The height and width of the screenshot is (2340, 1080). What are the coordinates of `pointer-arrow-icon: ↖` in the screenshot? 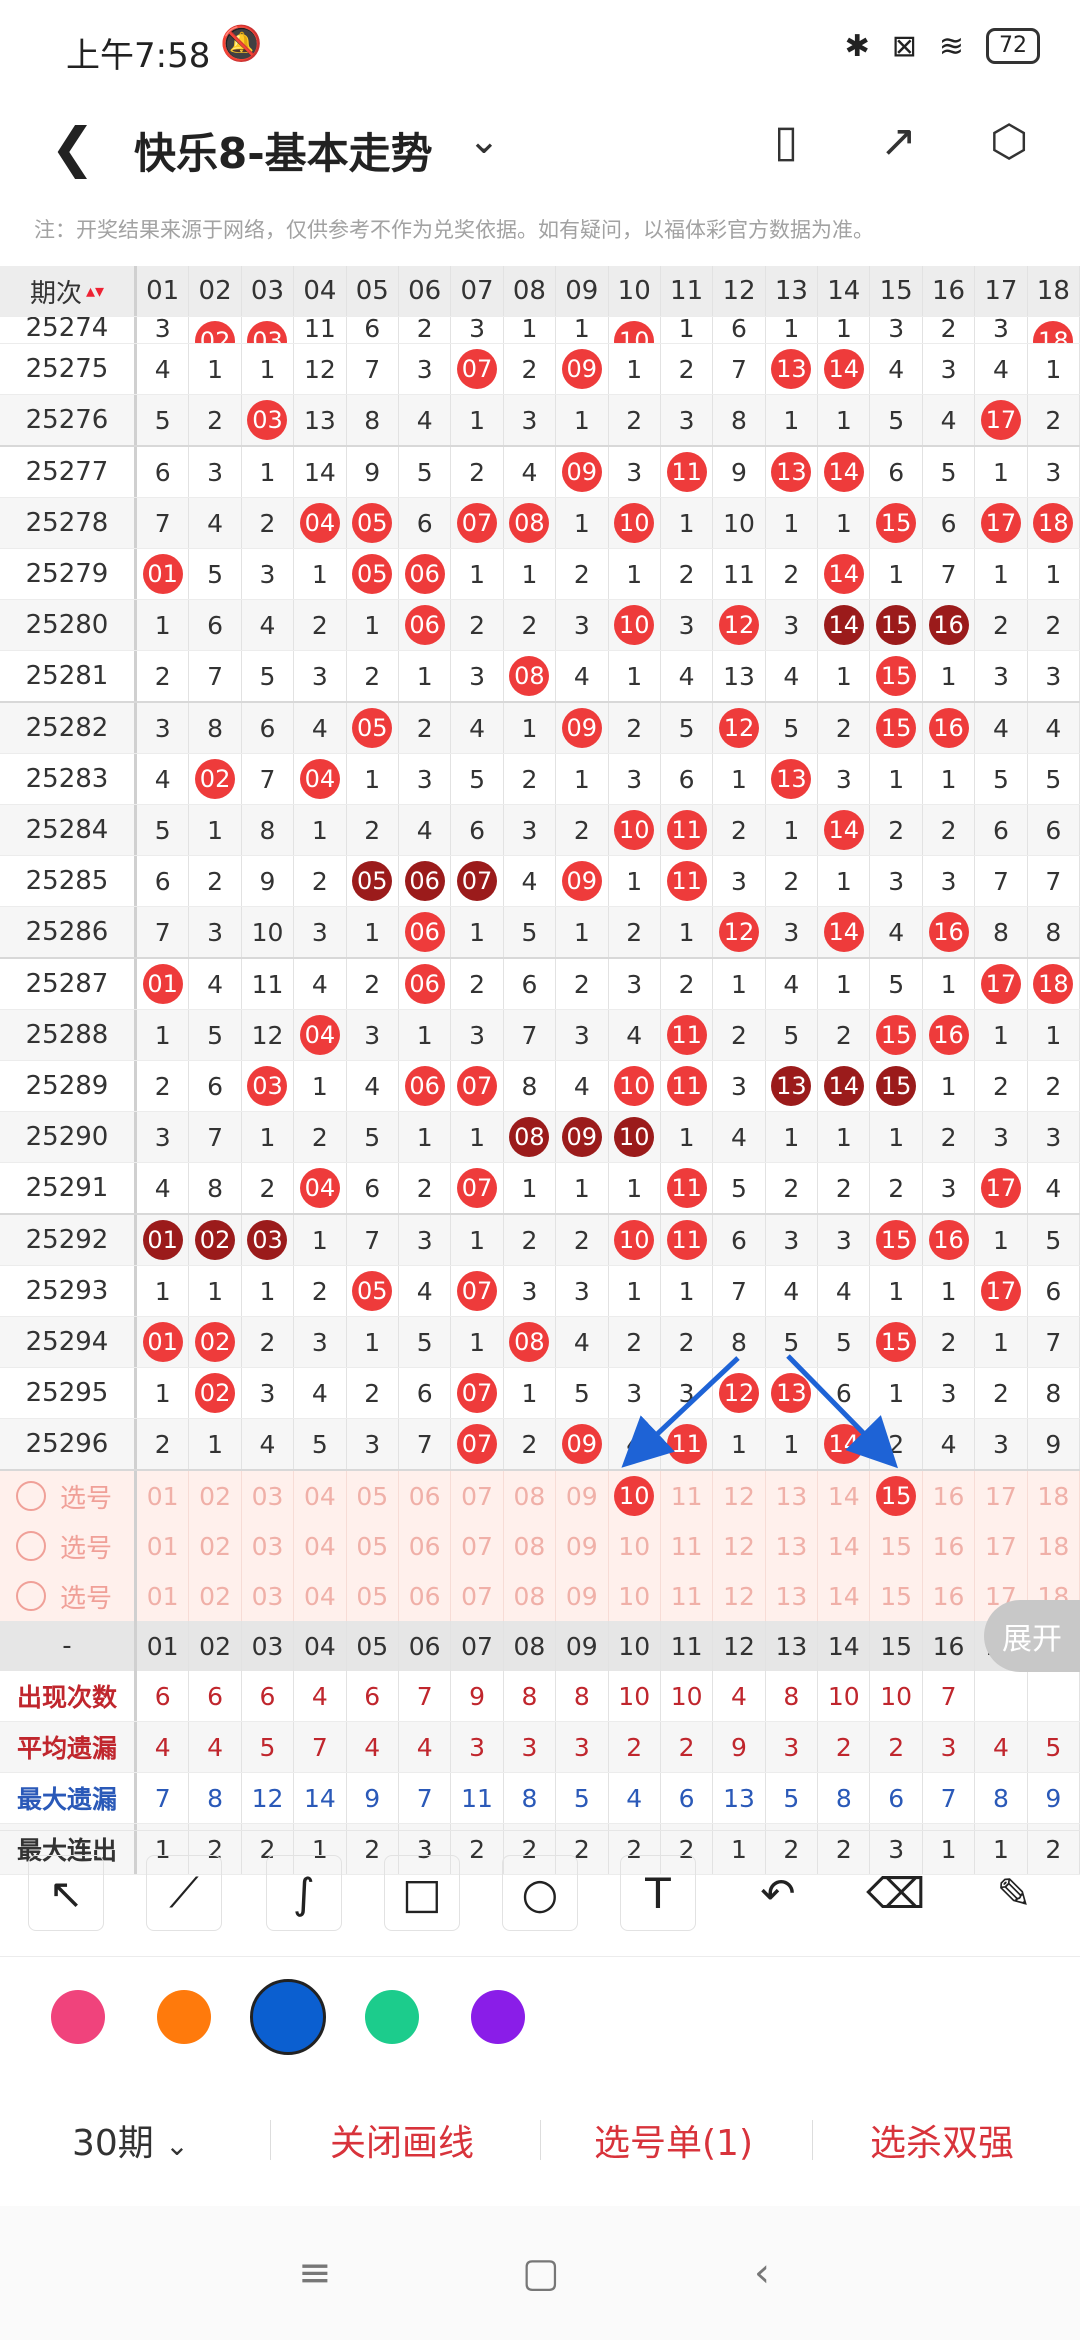 It's located at (66, 1893).